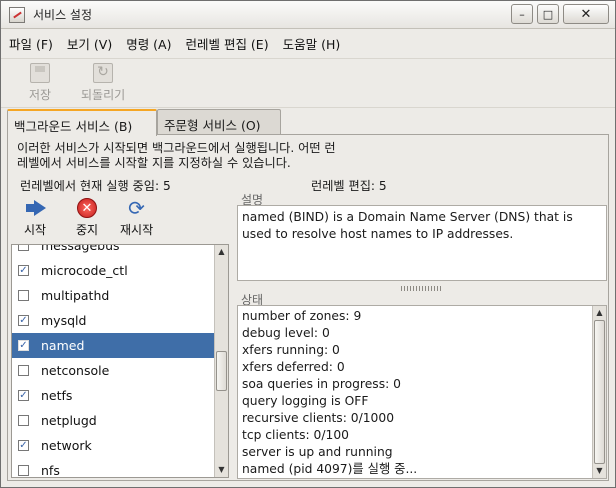 Image resolution: width=616 pixels, height=488 pixels. I want to click on start-label: 시작, so click(35, 230).